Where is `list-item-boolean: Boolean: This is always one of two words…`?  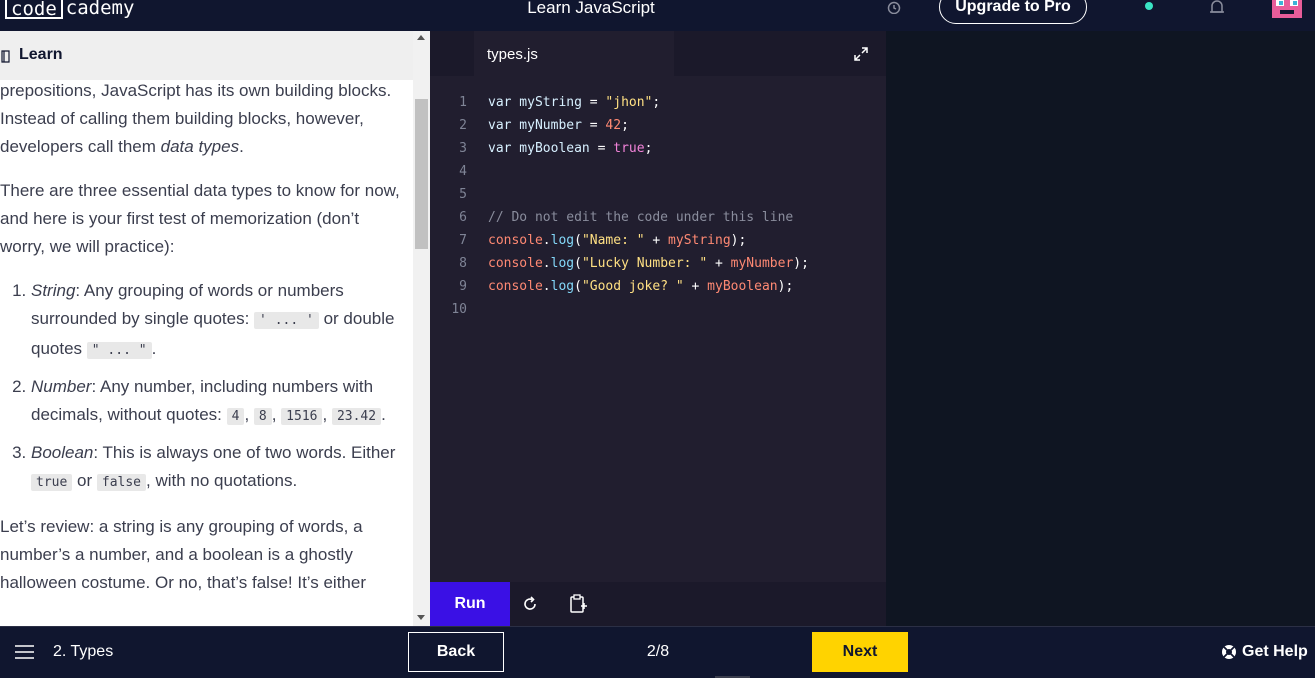 list-item-boolean: Boolean: This is always one of two words… is located at coordinates (215, 468).